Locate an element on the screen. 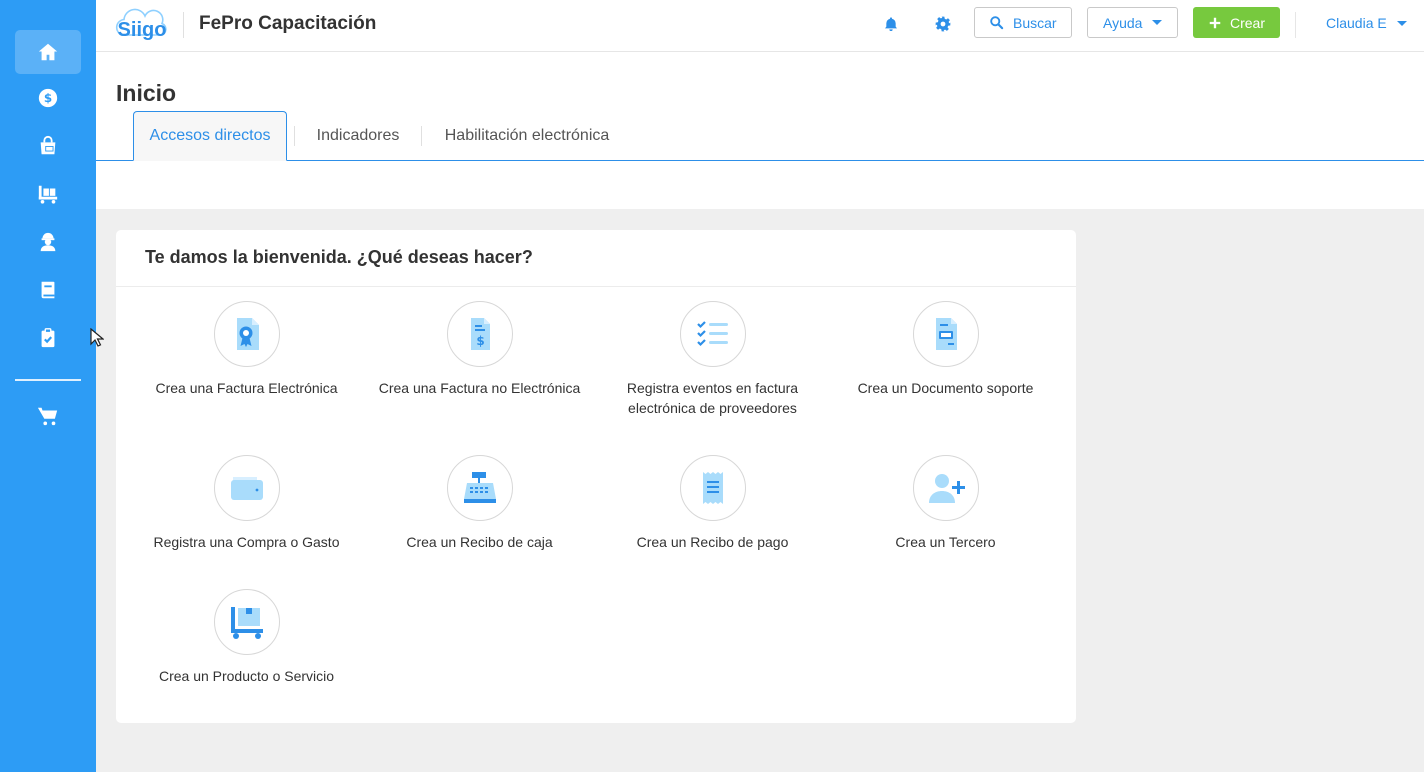 This screenshot has height=772, width=1424. checklist-icon is located at coordinates (712, 334).